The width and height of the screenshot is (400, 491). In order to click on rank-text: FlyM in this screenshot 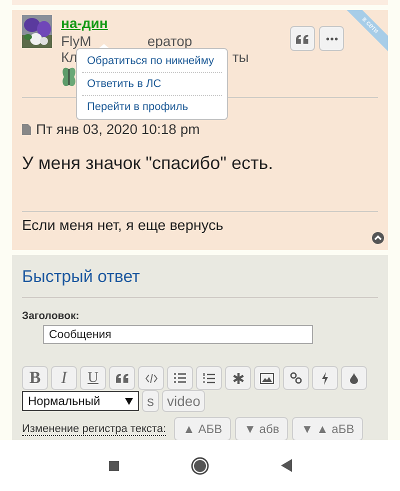, I will do `click(76, 41)`.